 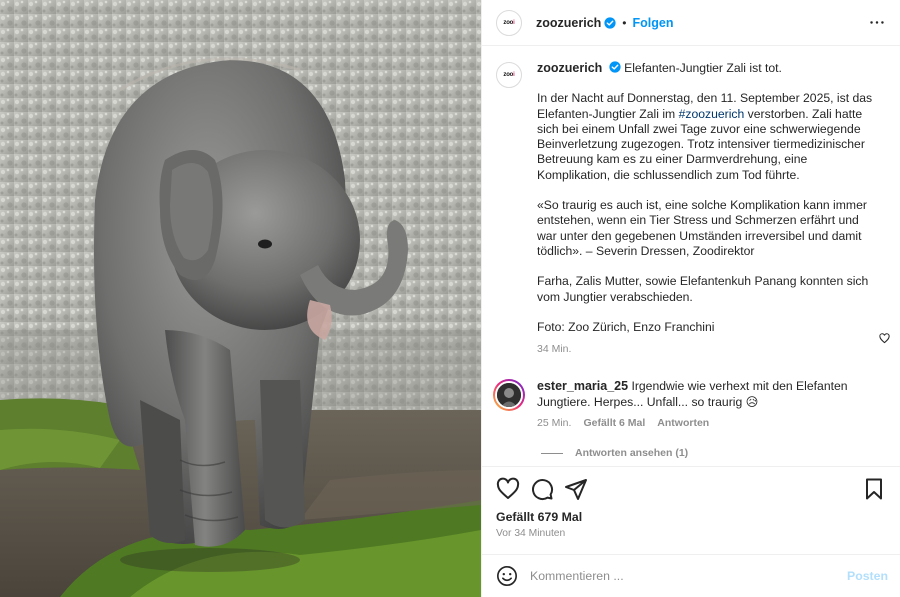 I want to click on post-header: zoo i zoozuerich • Folgen, so click(x=691, y=23).